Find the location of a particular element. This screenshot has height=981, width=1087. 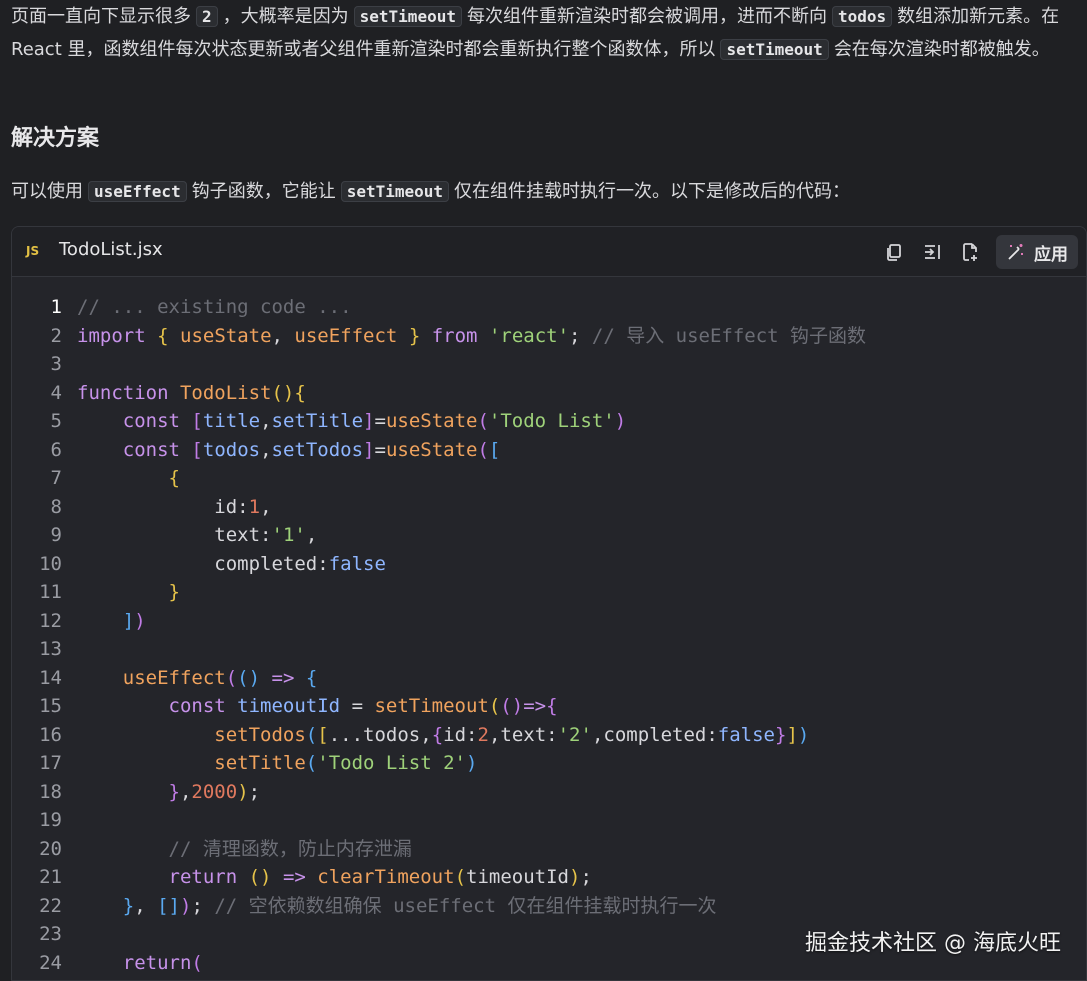

code-text: useEffect(() => { is located at coordinates (220, 677).